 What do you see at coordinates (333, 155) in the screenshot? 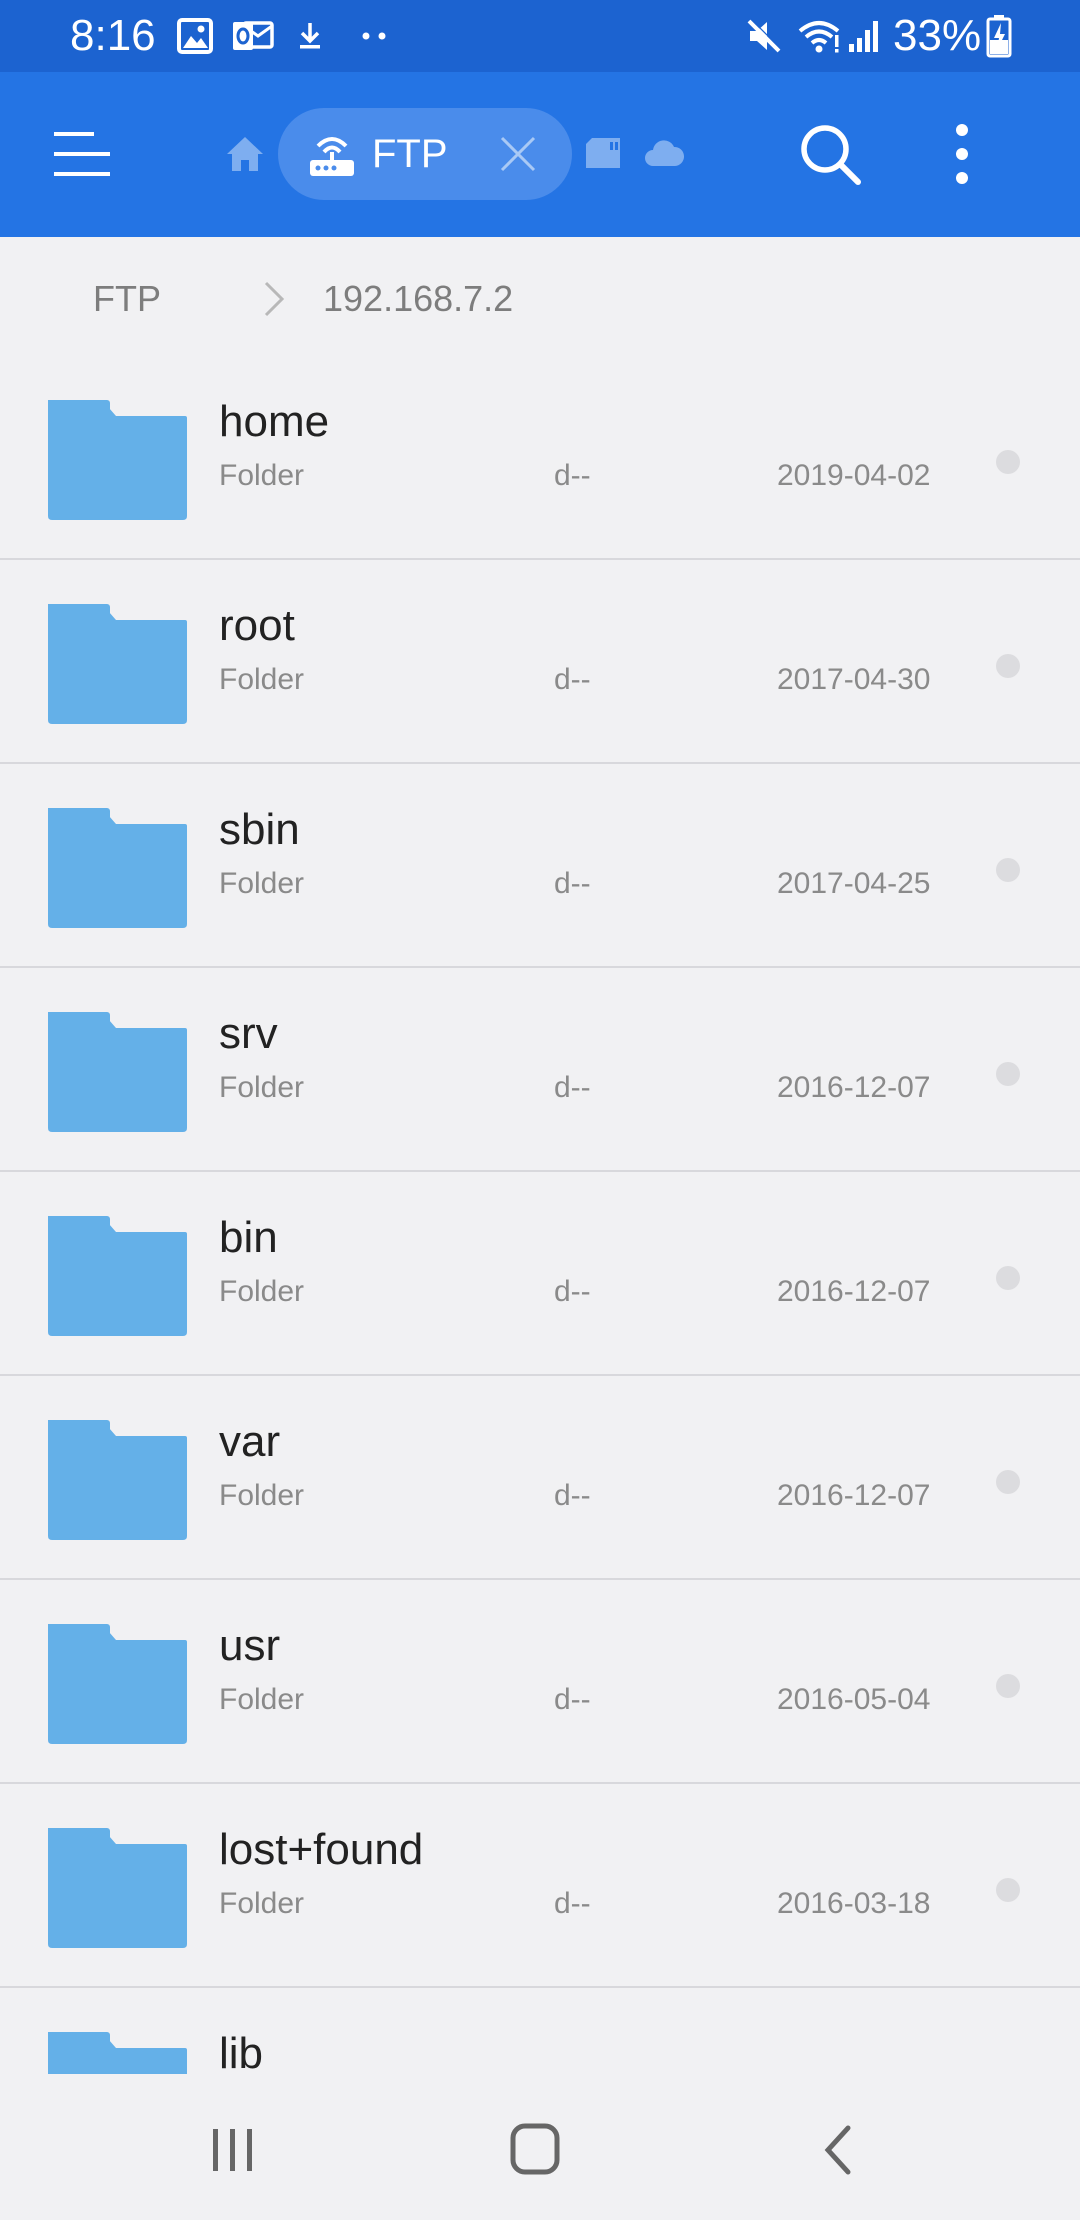
I see `router-icon` at bounding box center [333, 155].